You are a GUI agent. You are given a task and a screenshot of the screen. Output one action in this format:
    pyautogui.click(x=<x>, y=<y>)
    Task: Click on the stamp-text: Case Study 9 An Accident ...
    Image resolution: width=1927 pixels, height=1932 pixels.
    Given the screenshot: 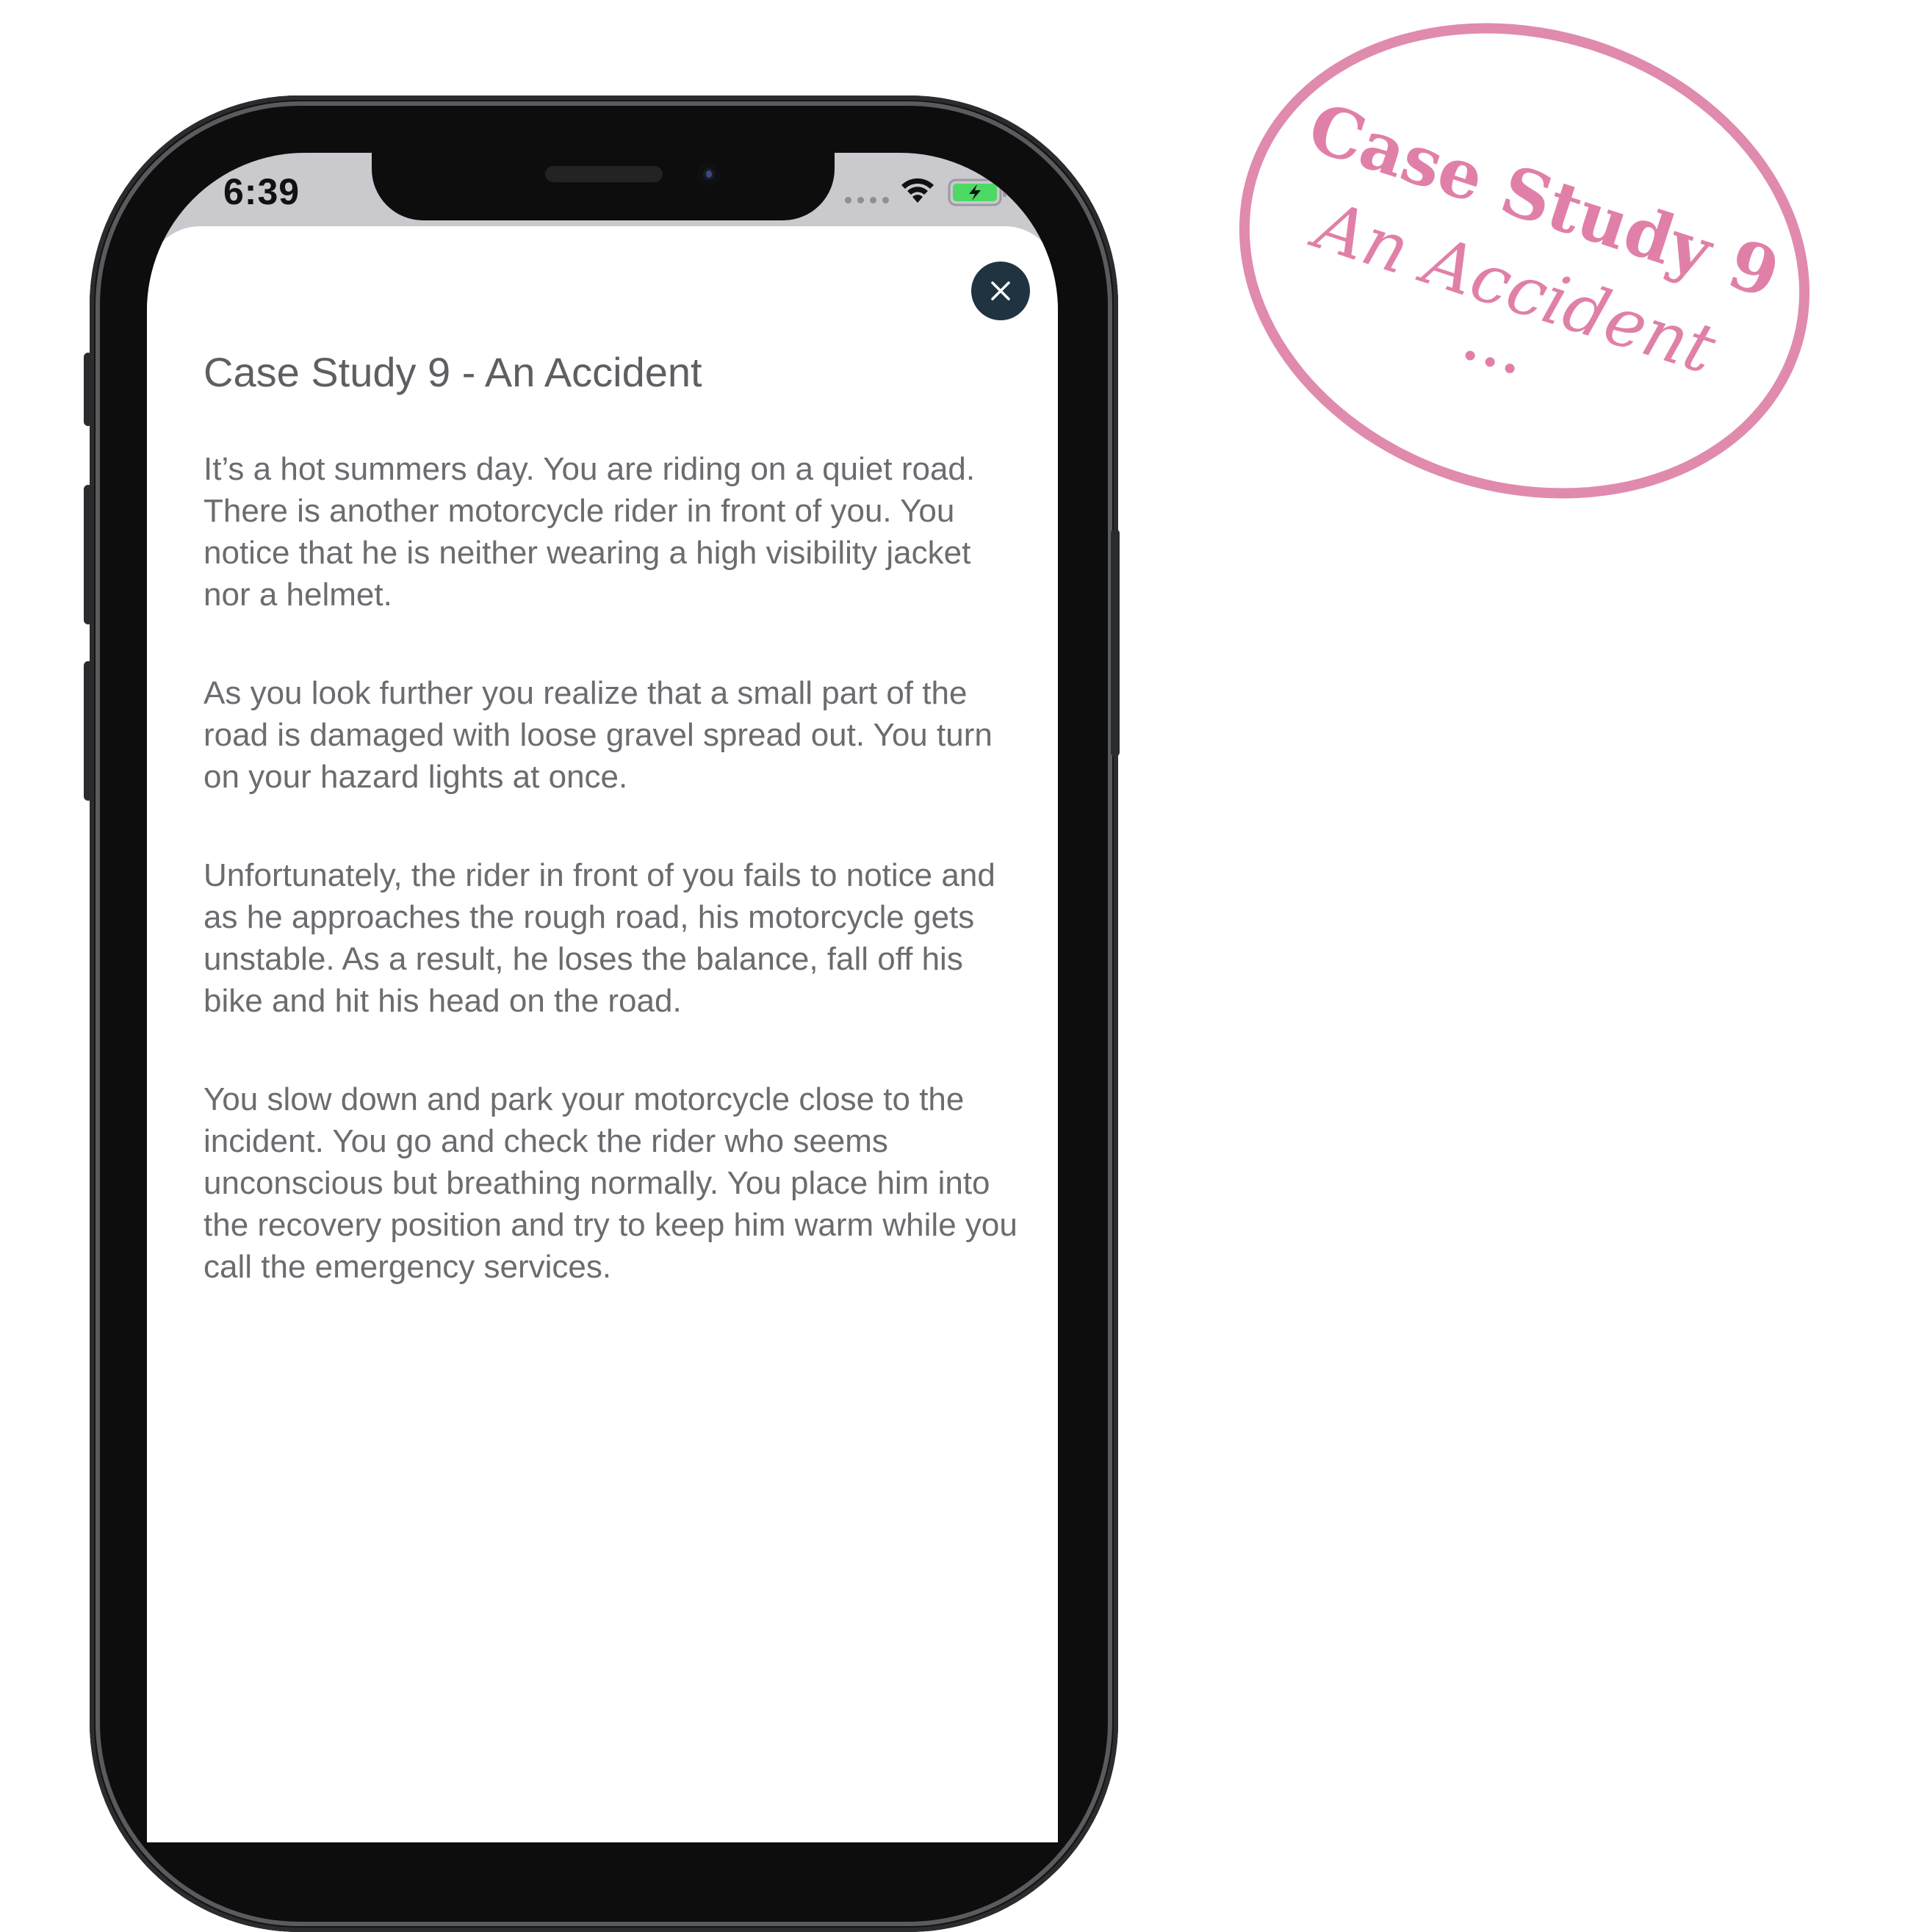 What is the action you would take?
    pyautogui.click(x=1525, y=285)
    